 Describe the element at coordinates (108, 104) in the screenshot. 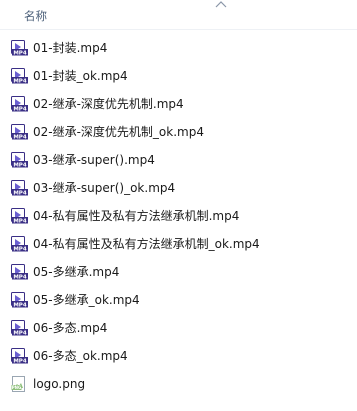

I see `file-name: 02-继承-深度优先机制.mp4` at that location.